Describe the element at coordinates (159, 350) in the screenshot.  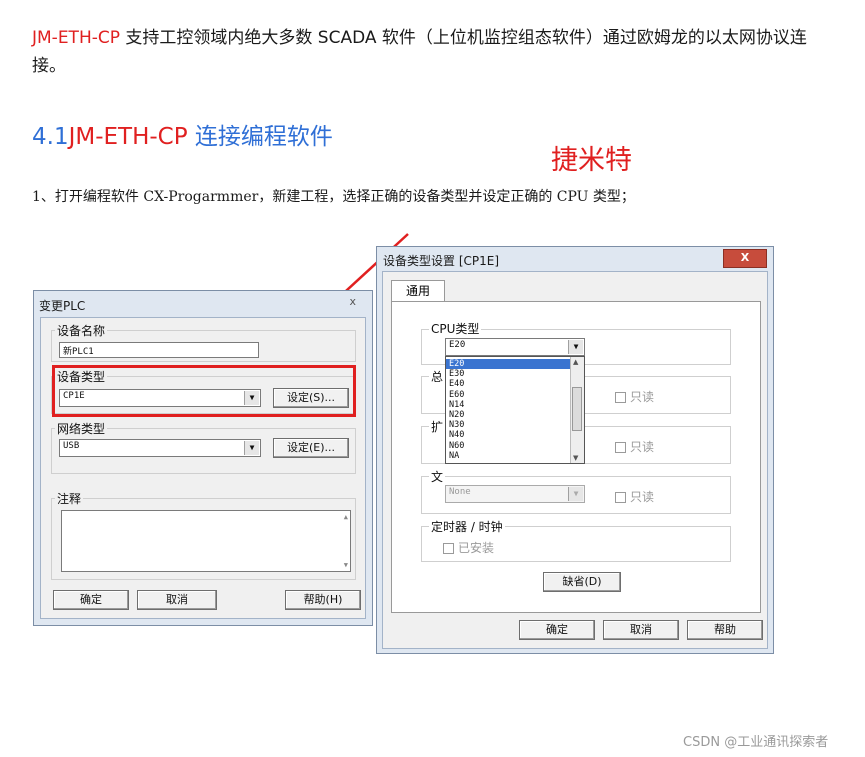
I see `device-name-input: 新PLC1` at that location.